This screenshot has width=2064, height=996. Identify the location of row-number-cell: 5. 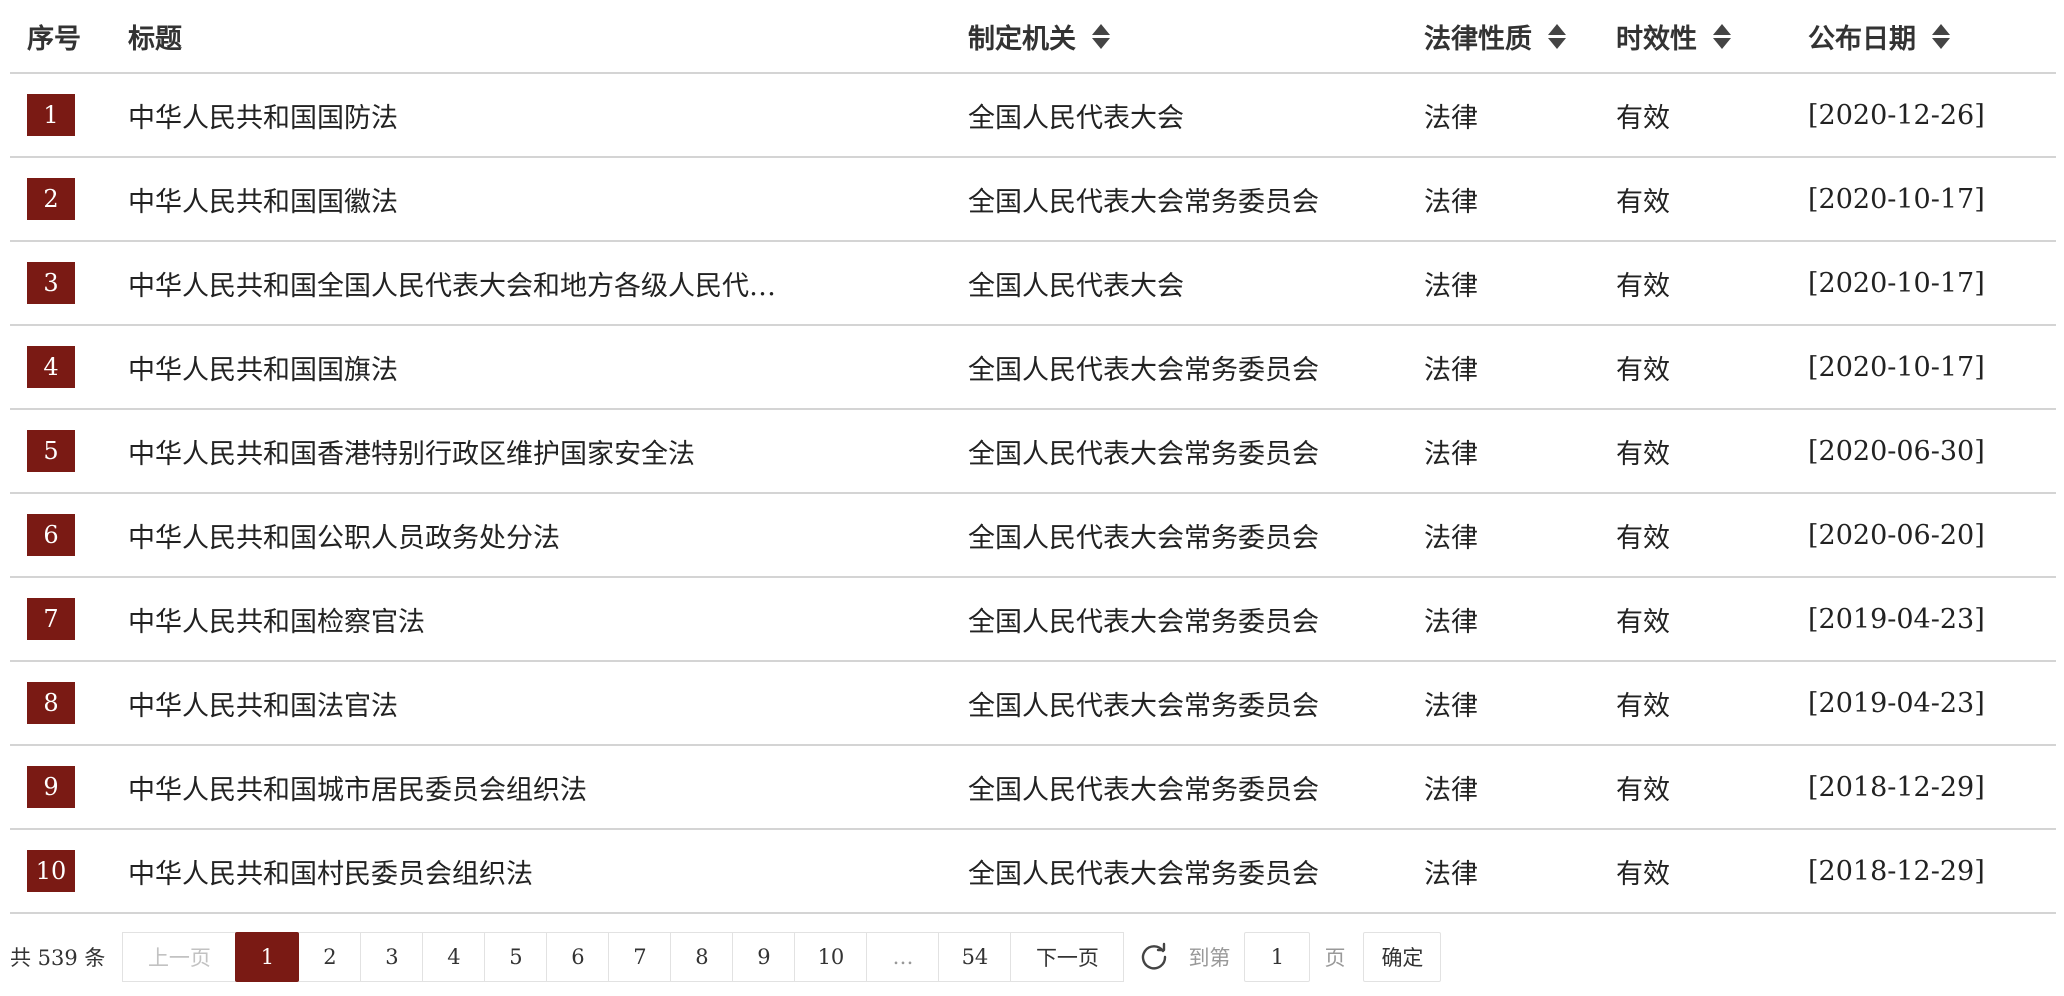
(69, 451).